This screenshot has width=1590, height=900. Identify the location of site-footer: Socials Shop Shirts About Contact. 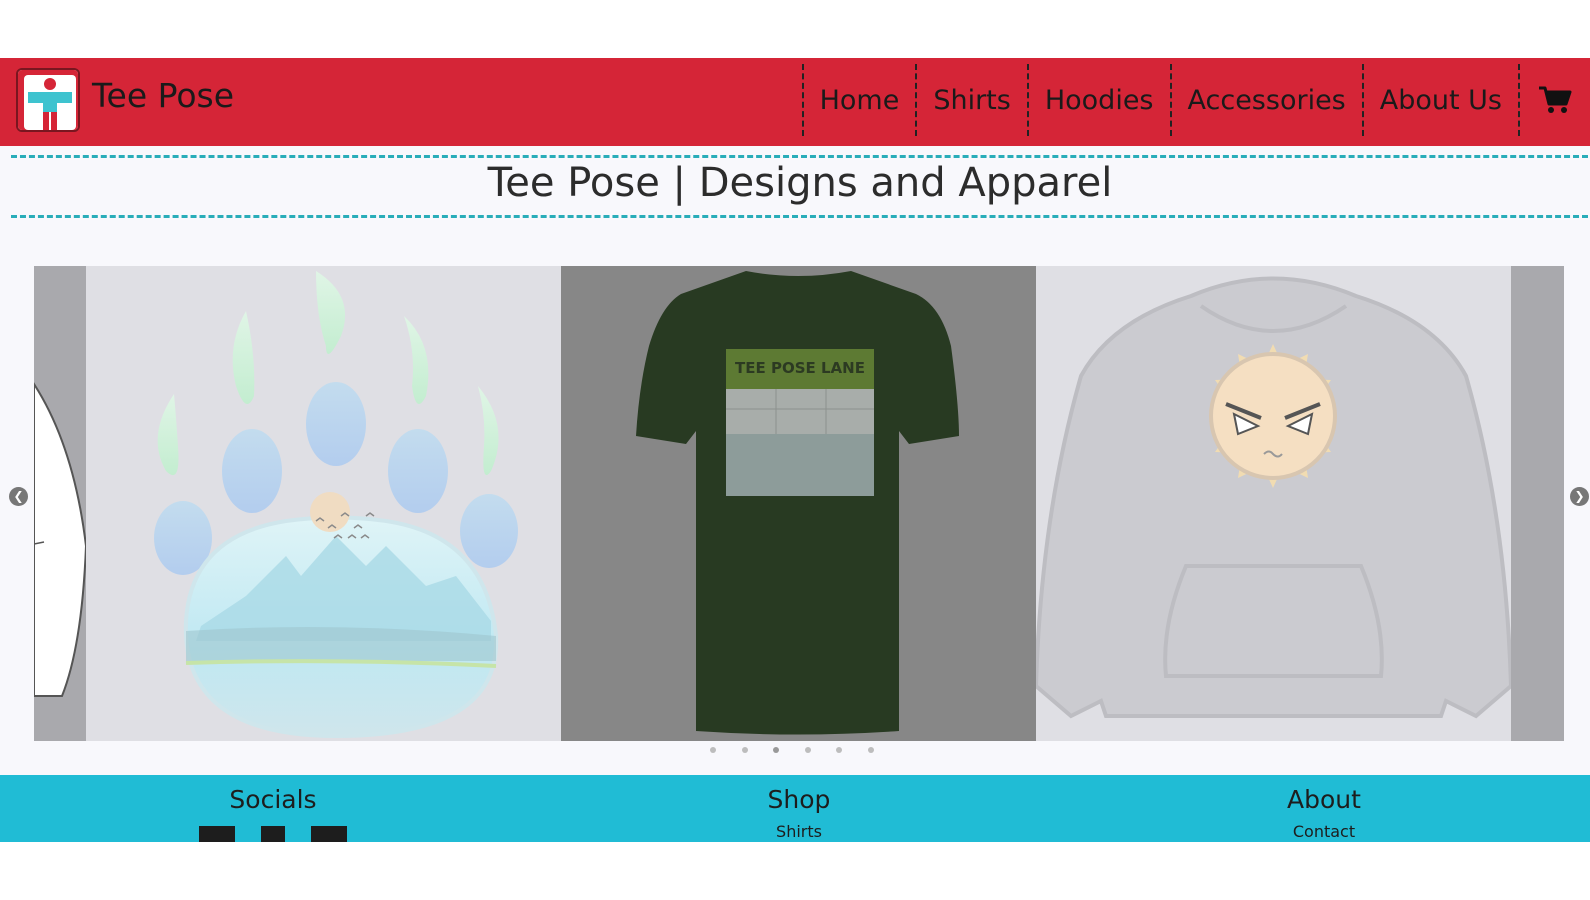
(795, 808).